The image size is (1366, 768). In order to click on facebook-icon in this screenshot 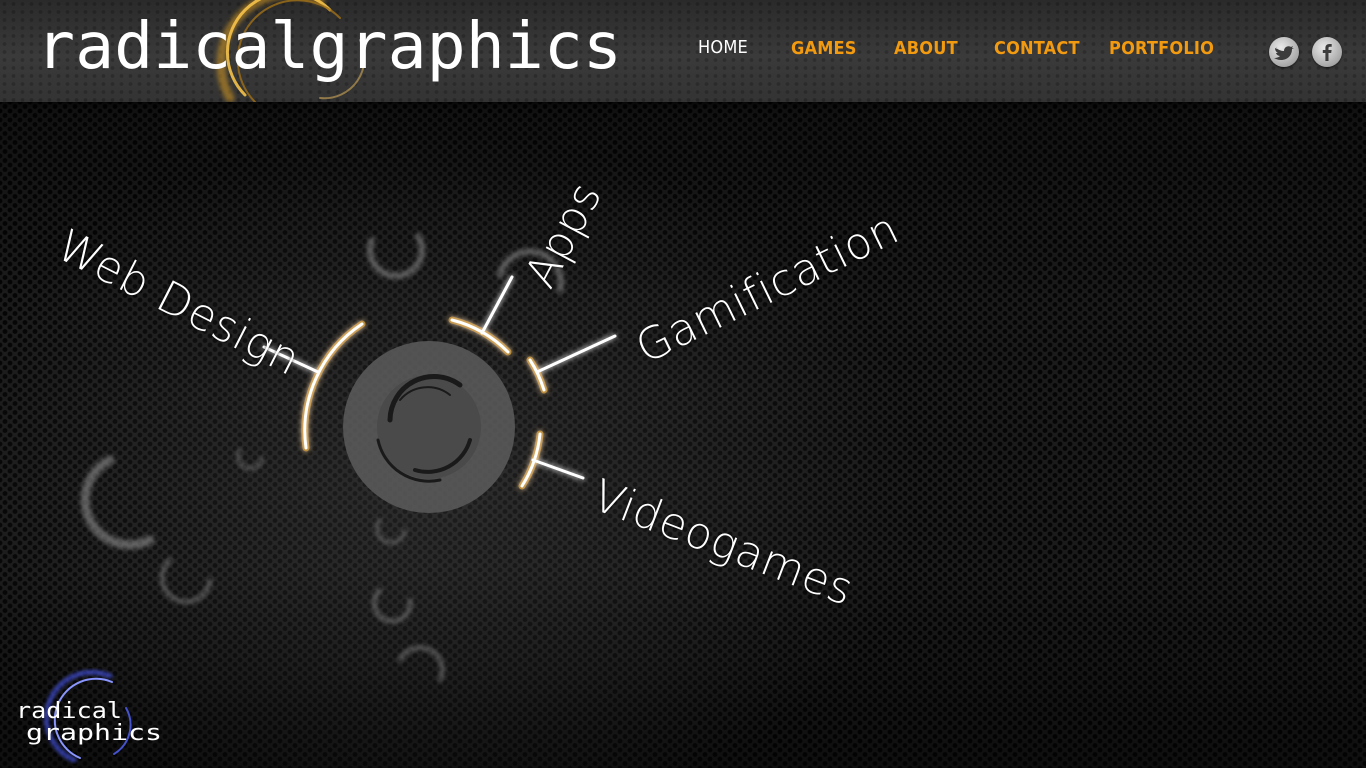, I will do `click(1327, 52)`.